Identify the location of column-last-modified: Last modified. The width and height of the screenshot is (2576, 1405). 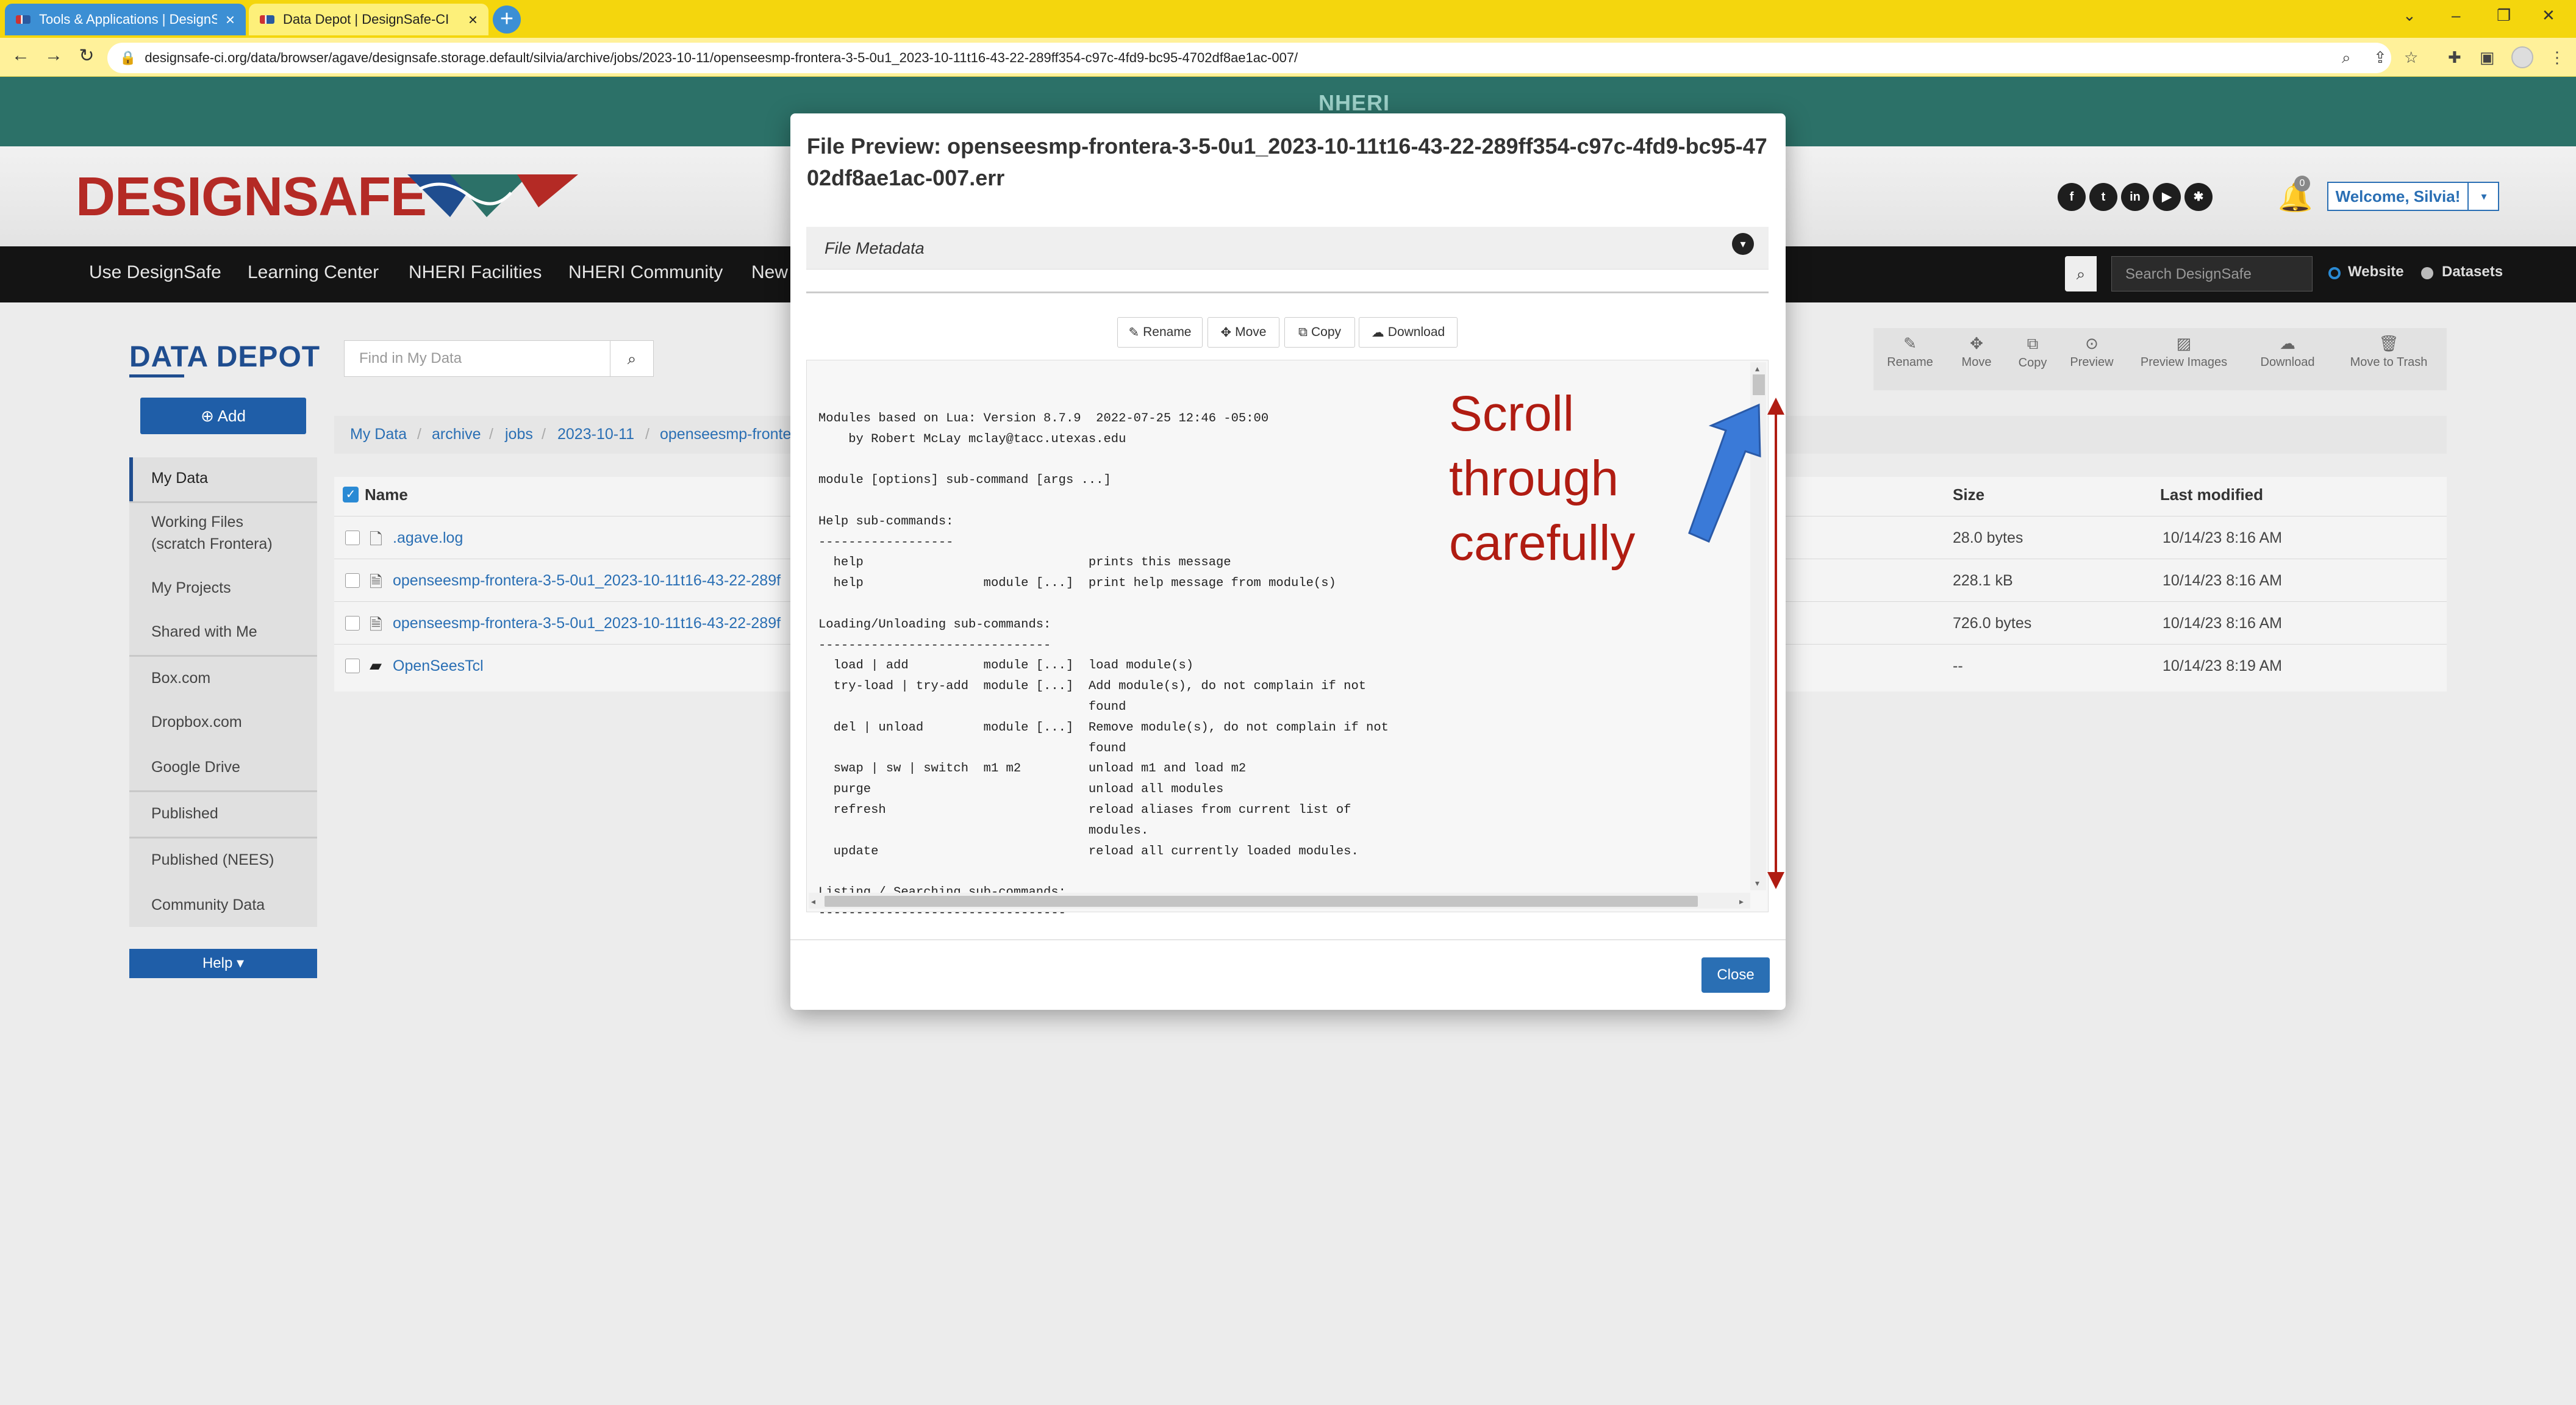
(2211, 495).